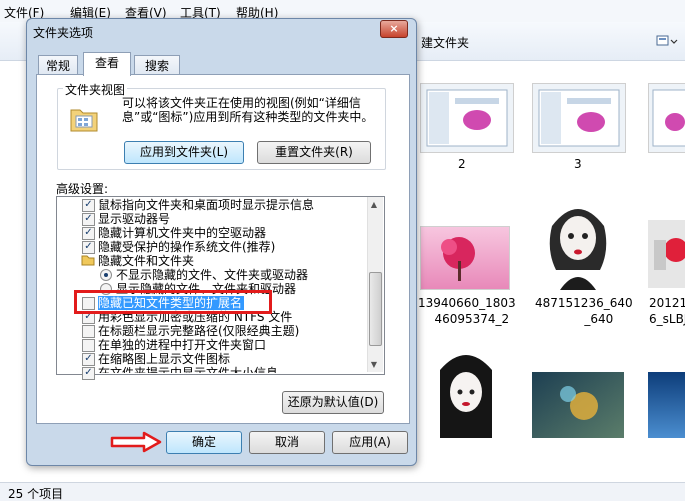 The width and height of the screenshot is (685, 502). Describe the element at coordinates (82, 189) in the screenshot. I see `advanced-settings-label: 高级设置:` at that location.